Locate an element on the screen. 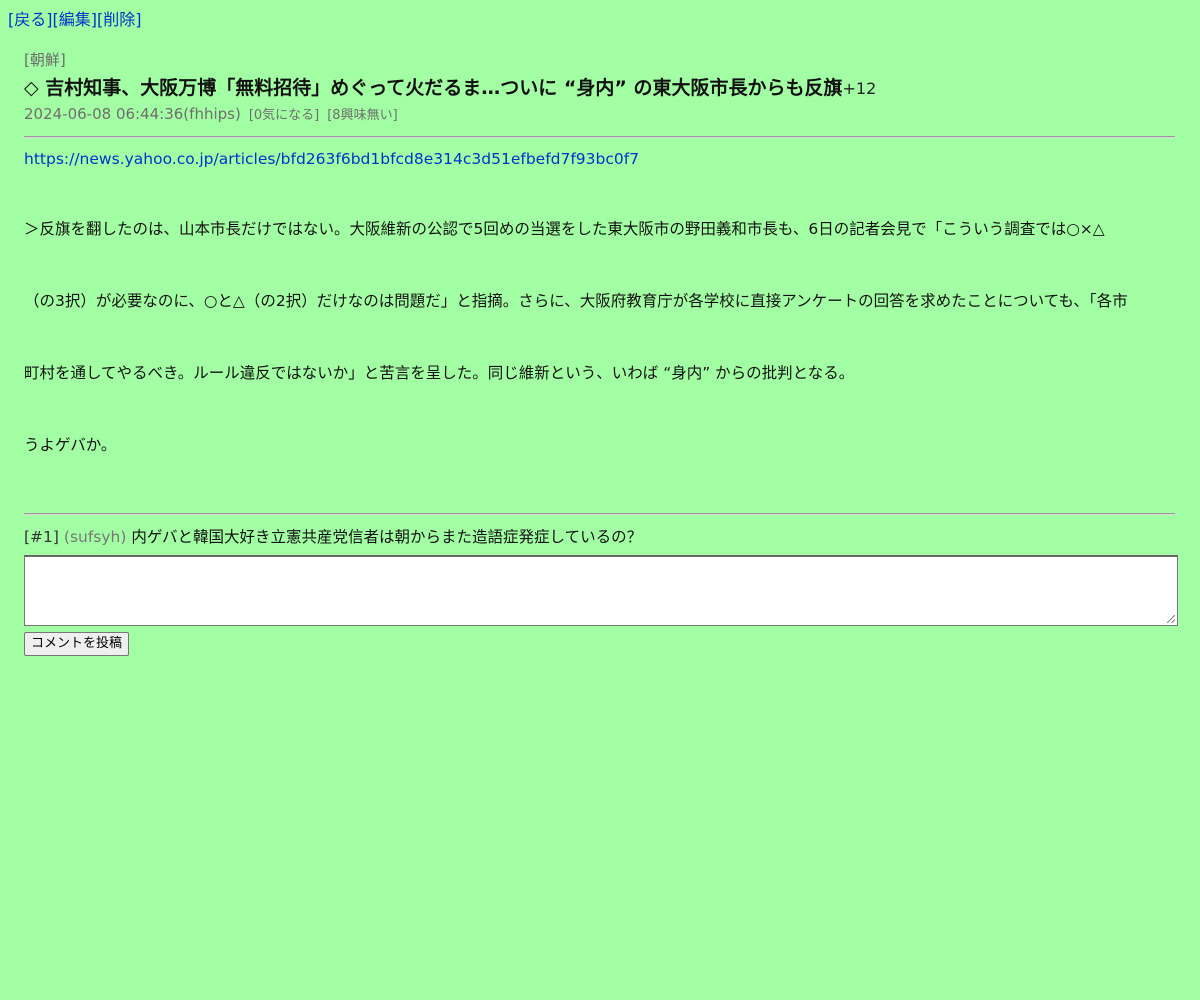  comment-user: (sufsyh) is located at coordinates (95, 537).